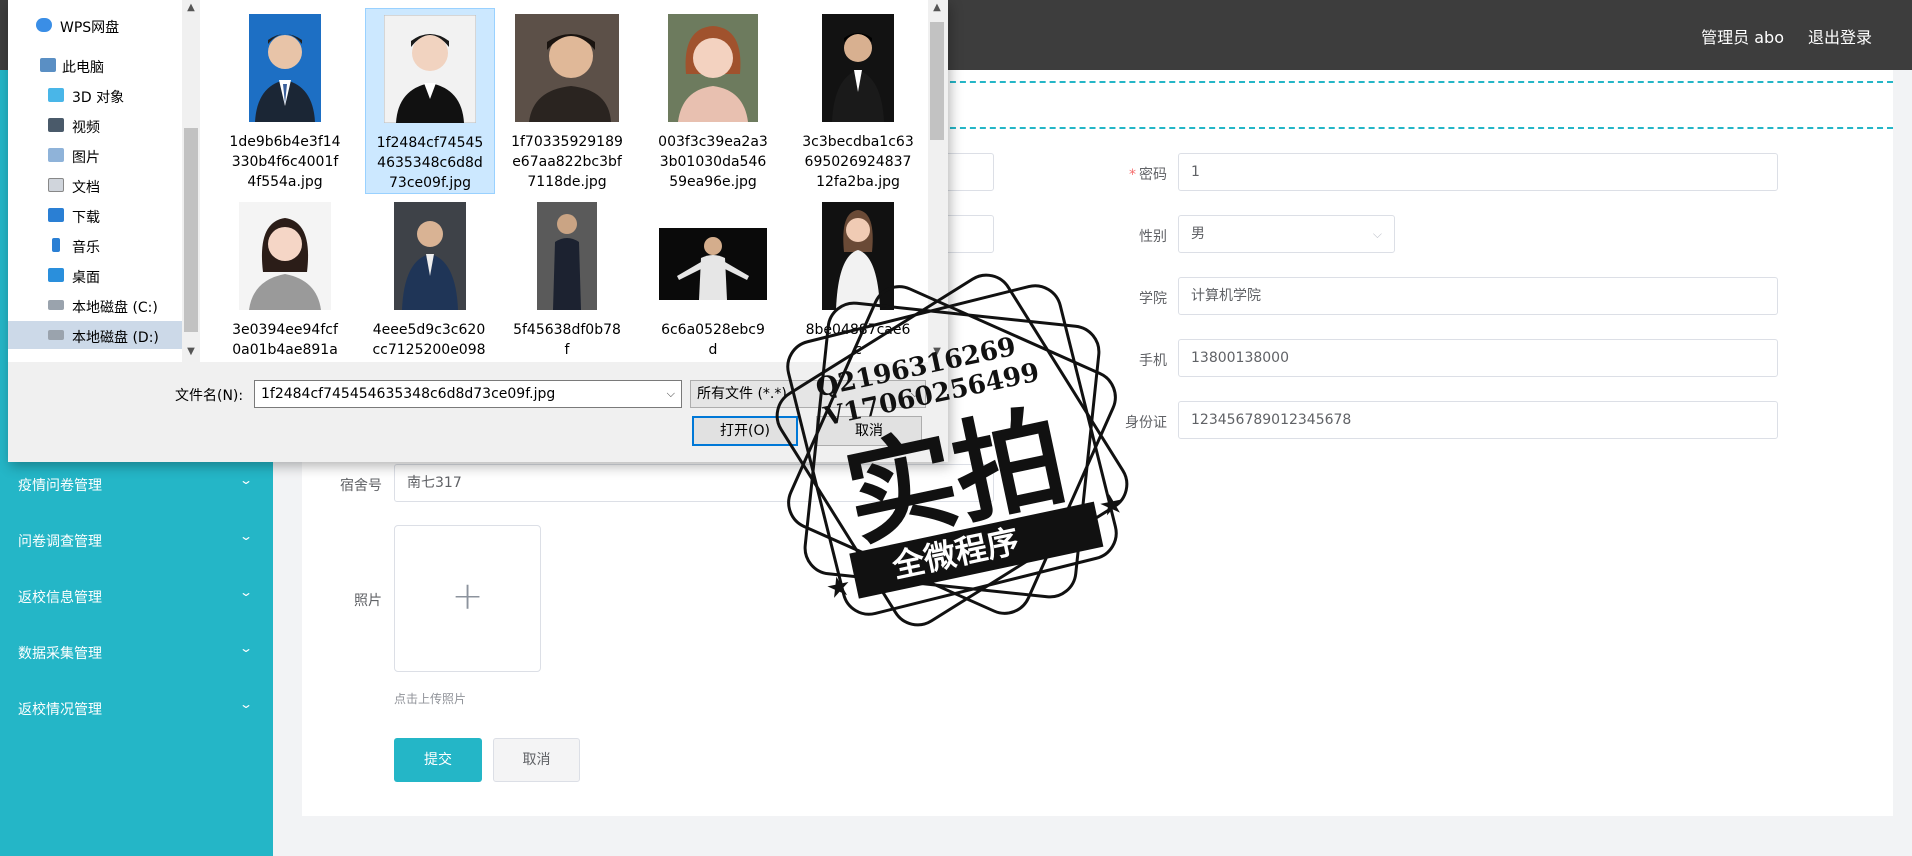 The width and height of the screenshot is (1912, 856). Describe the element at coordinates (97, 335) in the screenshot. I see `nav-item-drive-d: 本地磁盘 (D:)` at that location.